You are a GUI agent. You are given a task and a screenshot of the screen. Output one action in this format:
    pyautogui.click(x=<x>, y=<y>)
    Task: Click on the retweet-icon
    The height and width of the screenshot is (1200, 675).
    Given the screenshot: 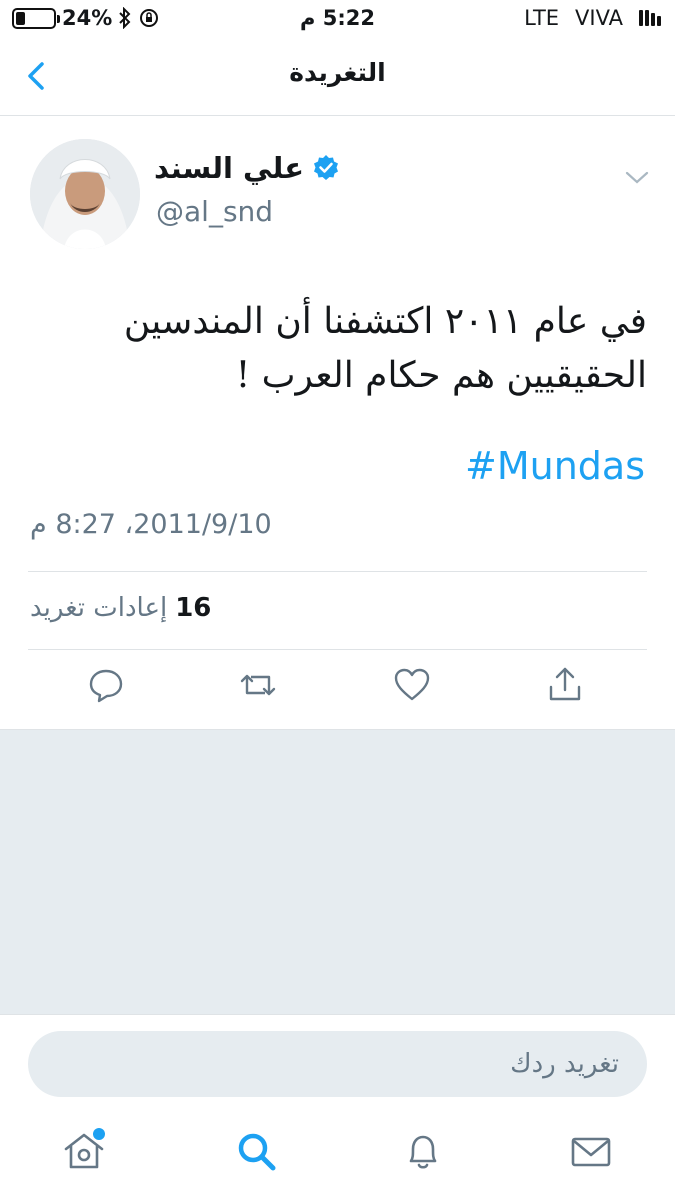 What is the action you would take?
    pyautogui.click(x=258, y=685)
    